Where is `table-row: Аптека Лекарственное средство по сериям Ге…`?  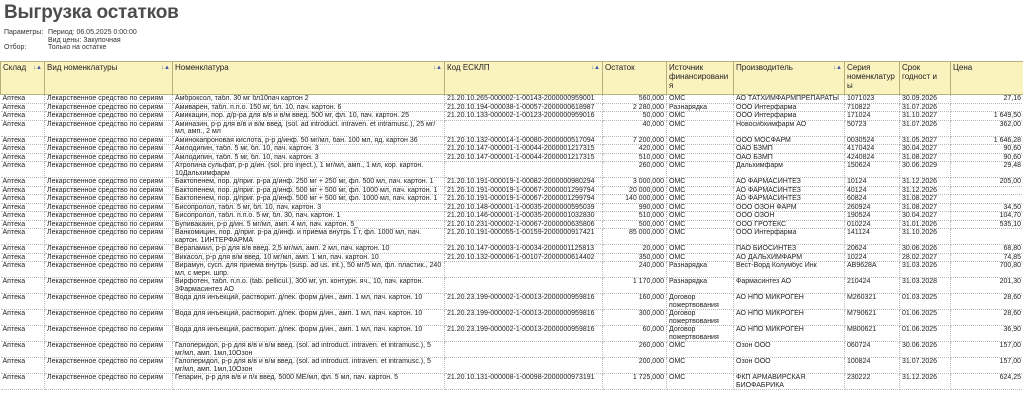
table-row: Аптека Лекарственное средство по сериям Ге… is located at coordinates (511, 381).